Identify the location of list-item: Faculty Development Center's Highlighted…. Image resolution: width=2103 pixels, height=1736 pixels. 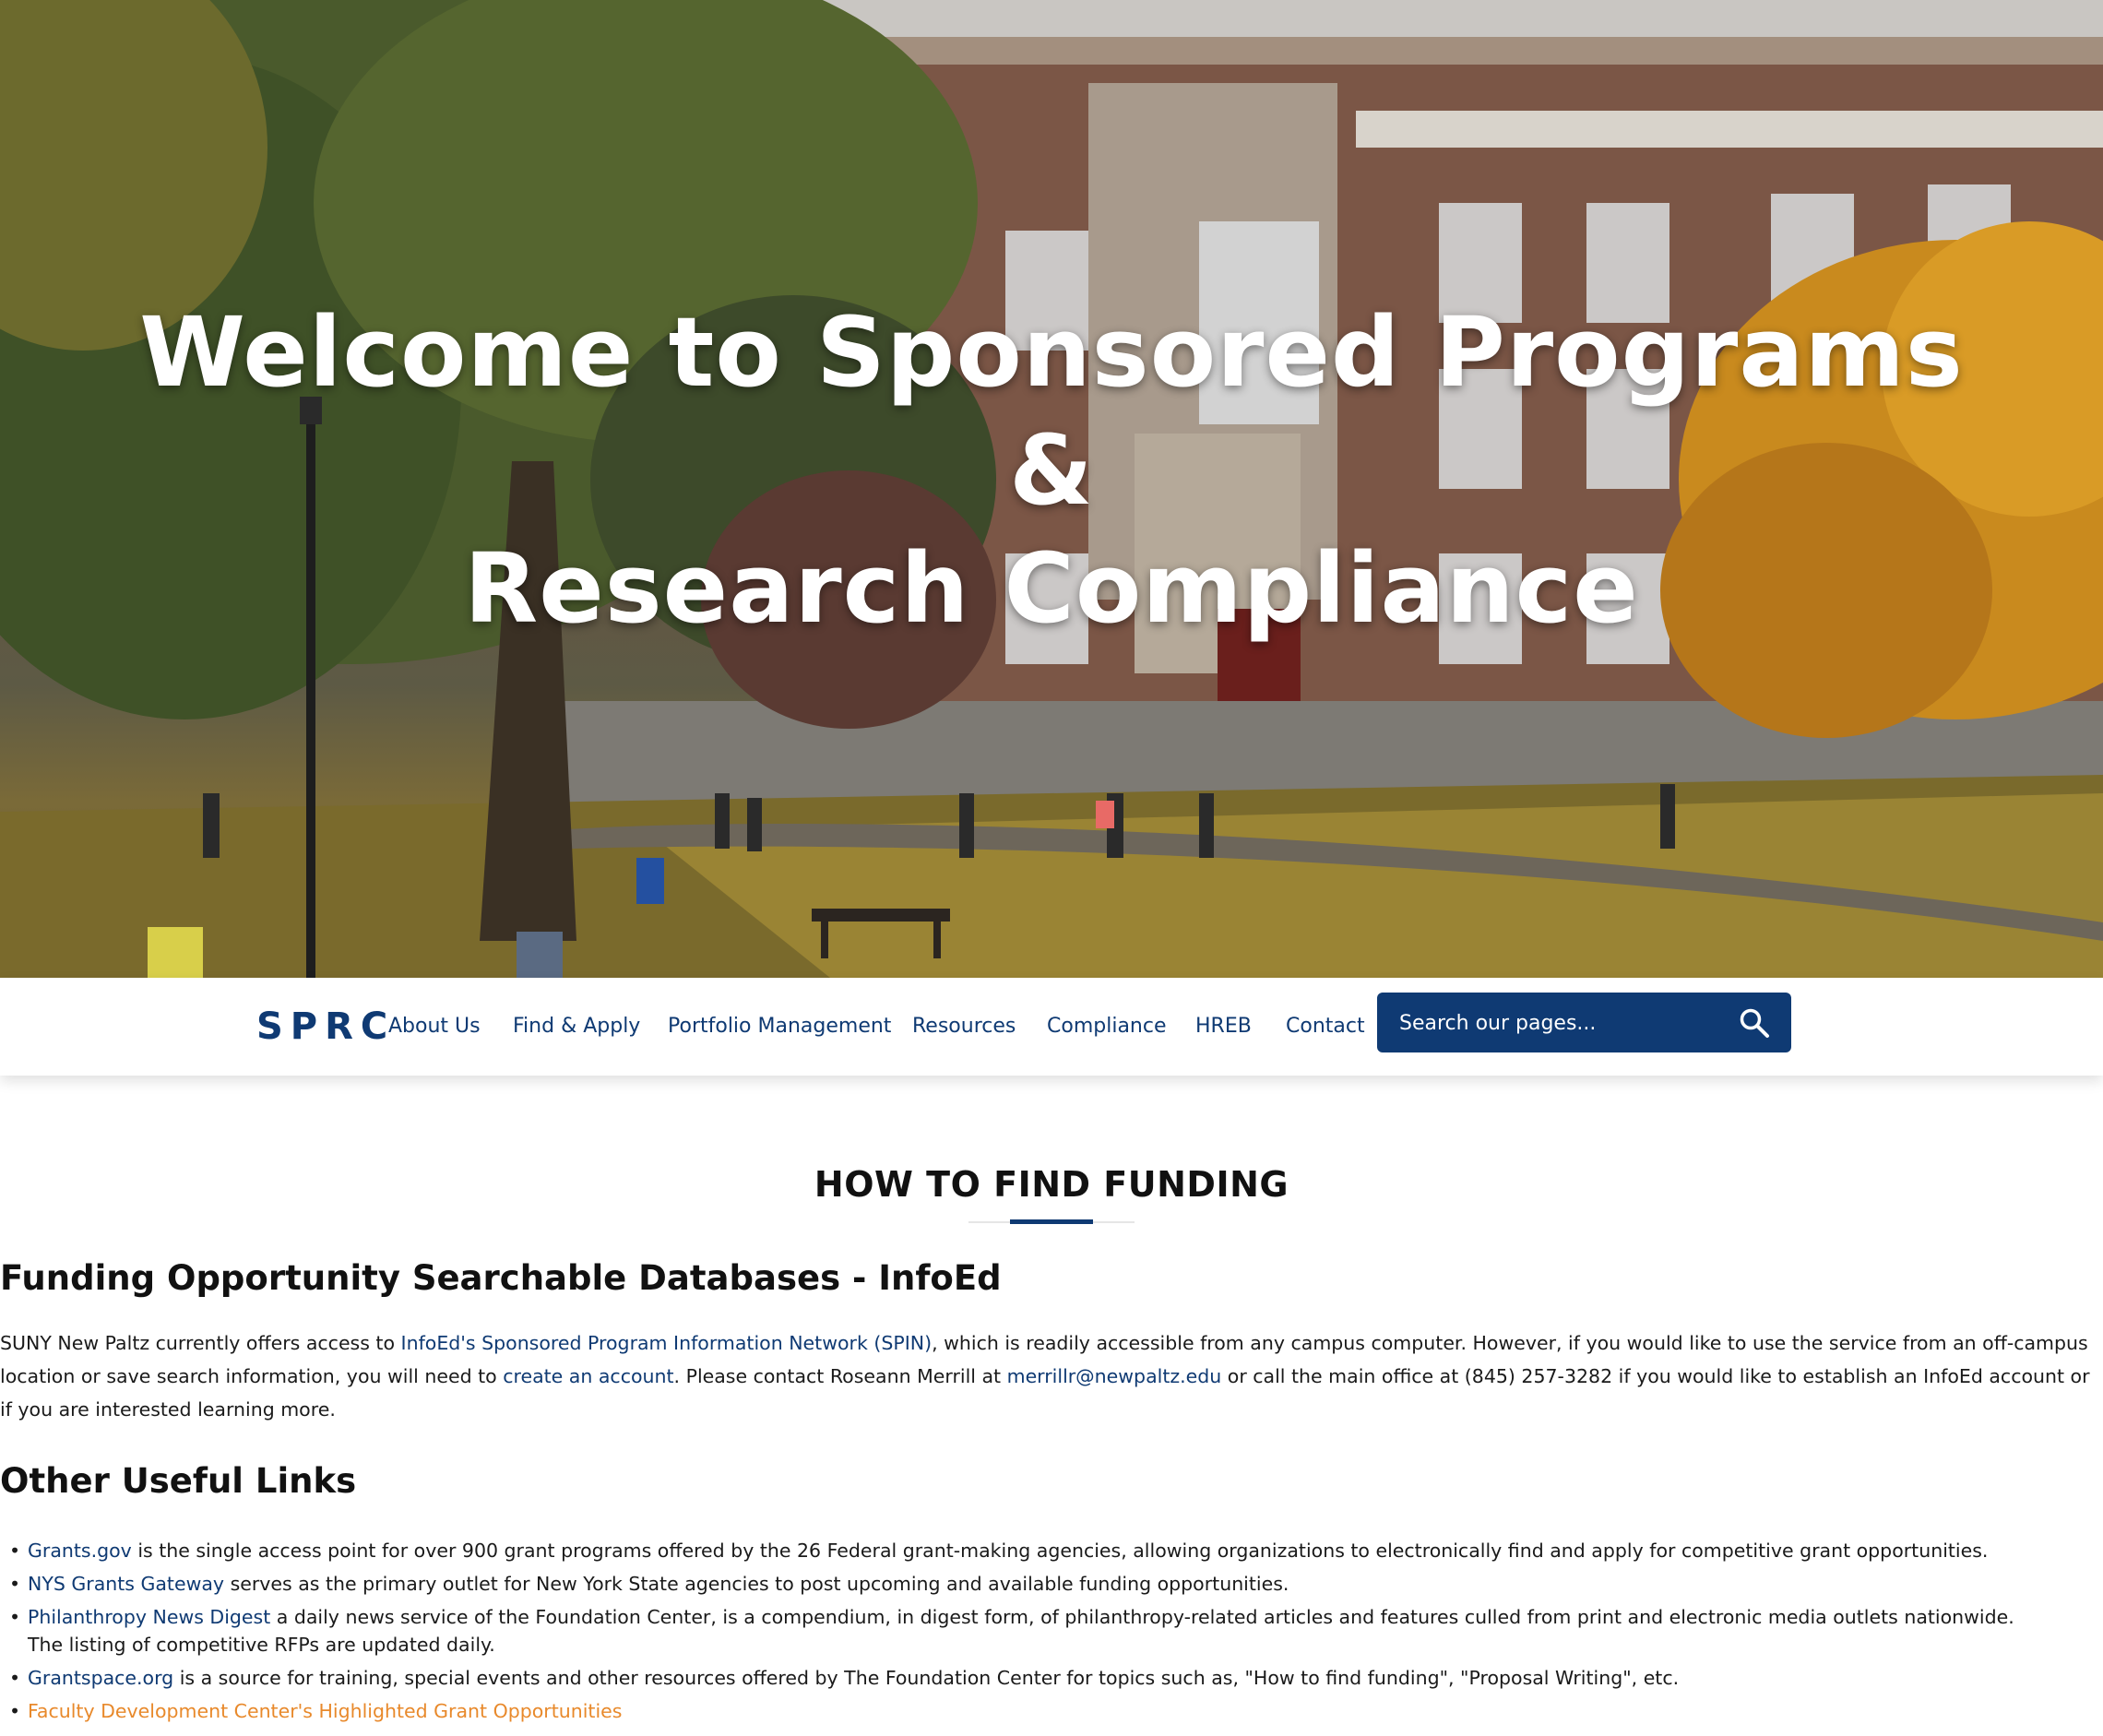
(1007, 1711).